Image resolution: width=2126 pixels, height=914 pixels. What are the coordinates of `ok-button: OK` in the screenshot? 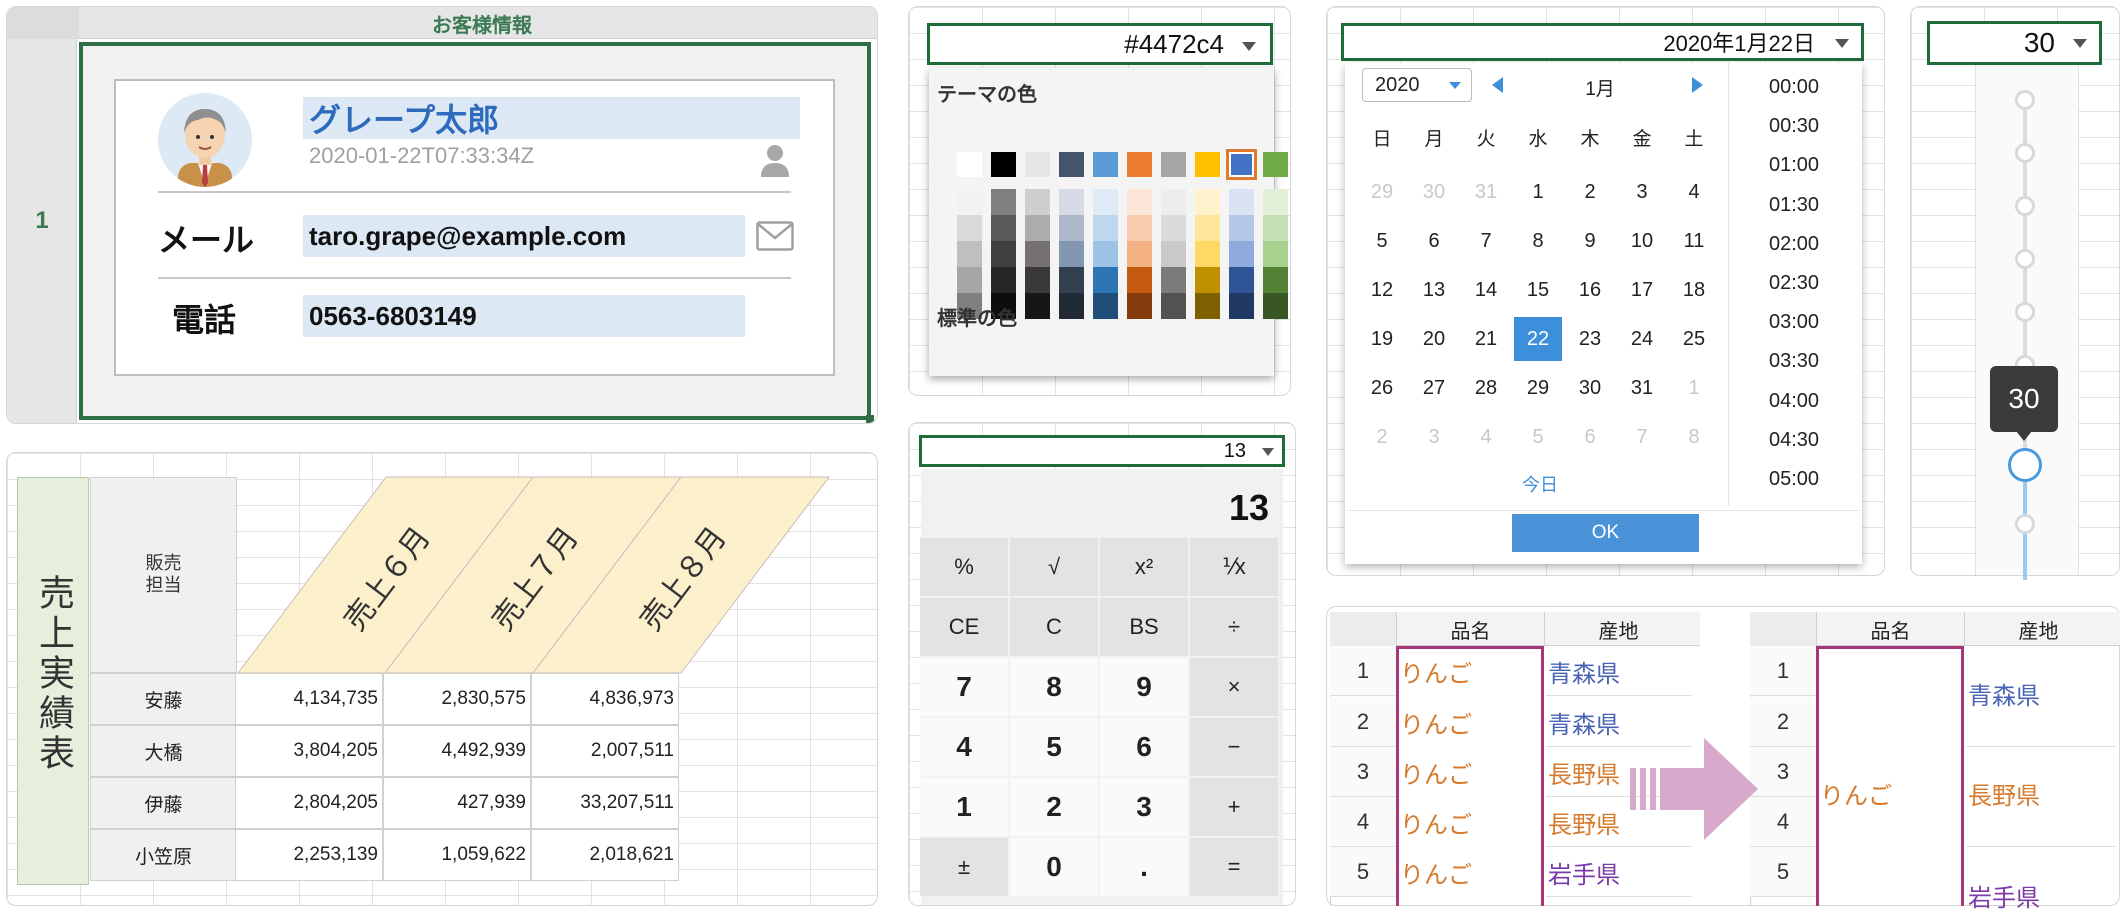 It's located at (1605, 533).